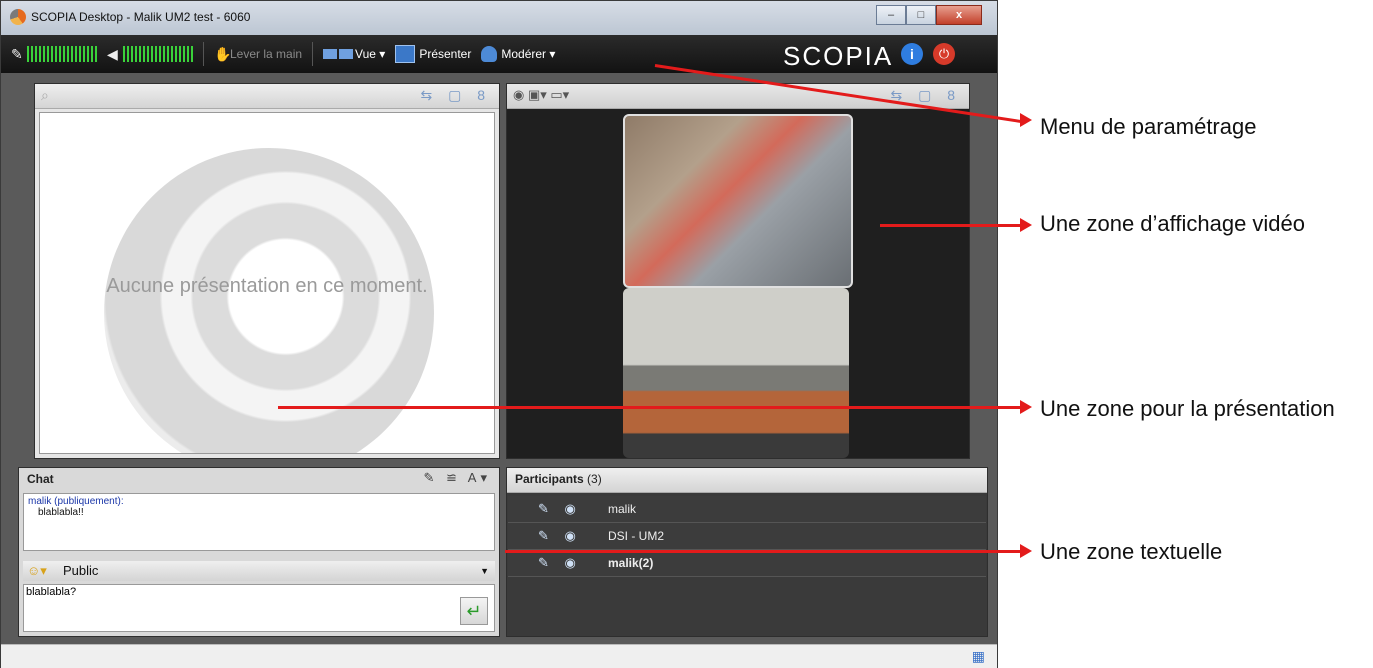  What do you see at coordinates (80, 570) in the screenshot?
I see `chat-channel: Public` at bounding box center [80, 570].